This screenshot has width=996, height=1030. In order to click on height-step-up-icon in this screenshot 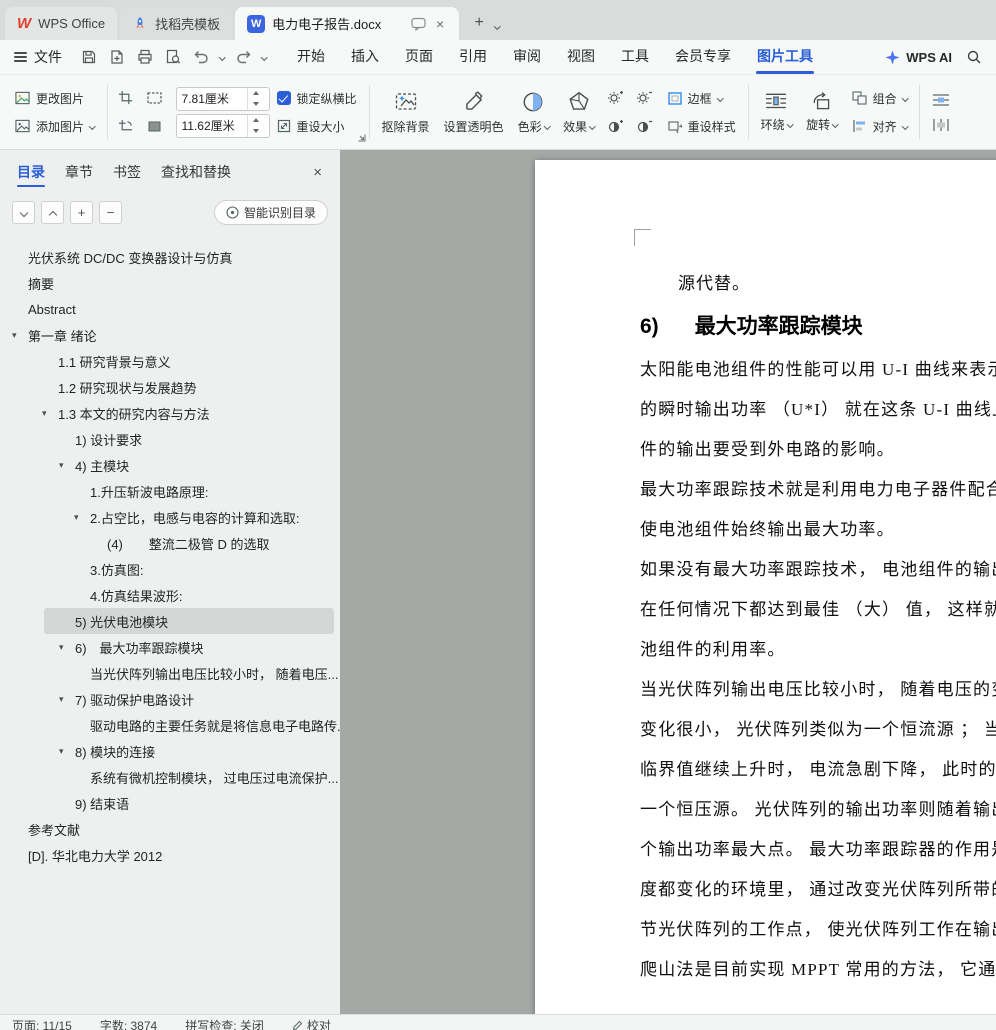, I will do `click(256, 120)`.